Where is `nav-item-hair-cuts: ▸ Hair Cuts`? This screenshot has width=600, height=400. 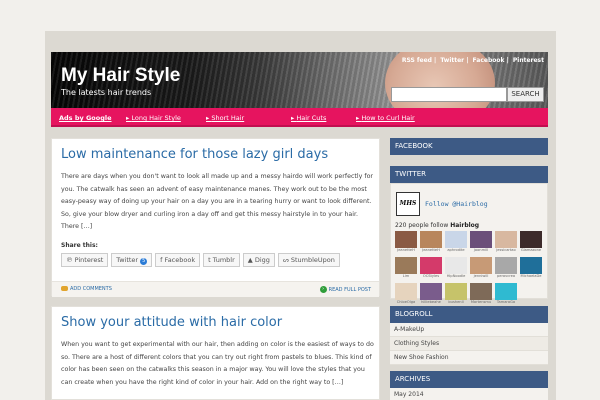 nav-item-hair-cuts: ▸ Hair Cuts is located at coordinates (308, 118).